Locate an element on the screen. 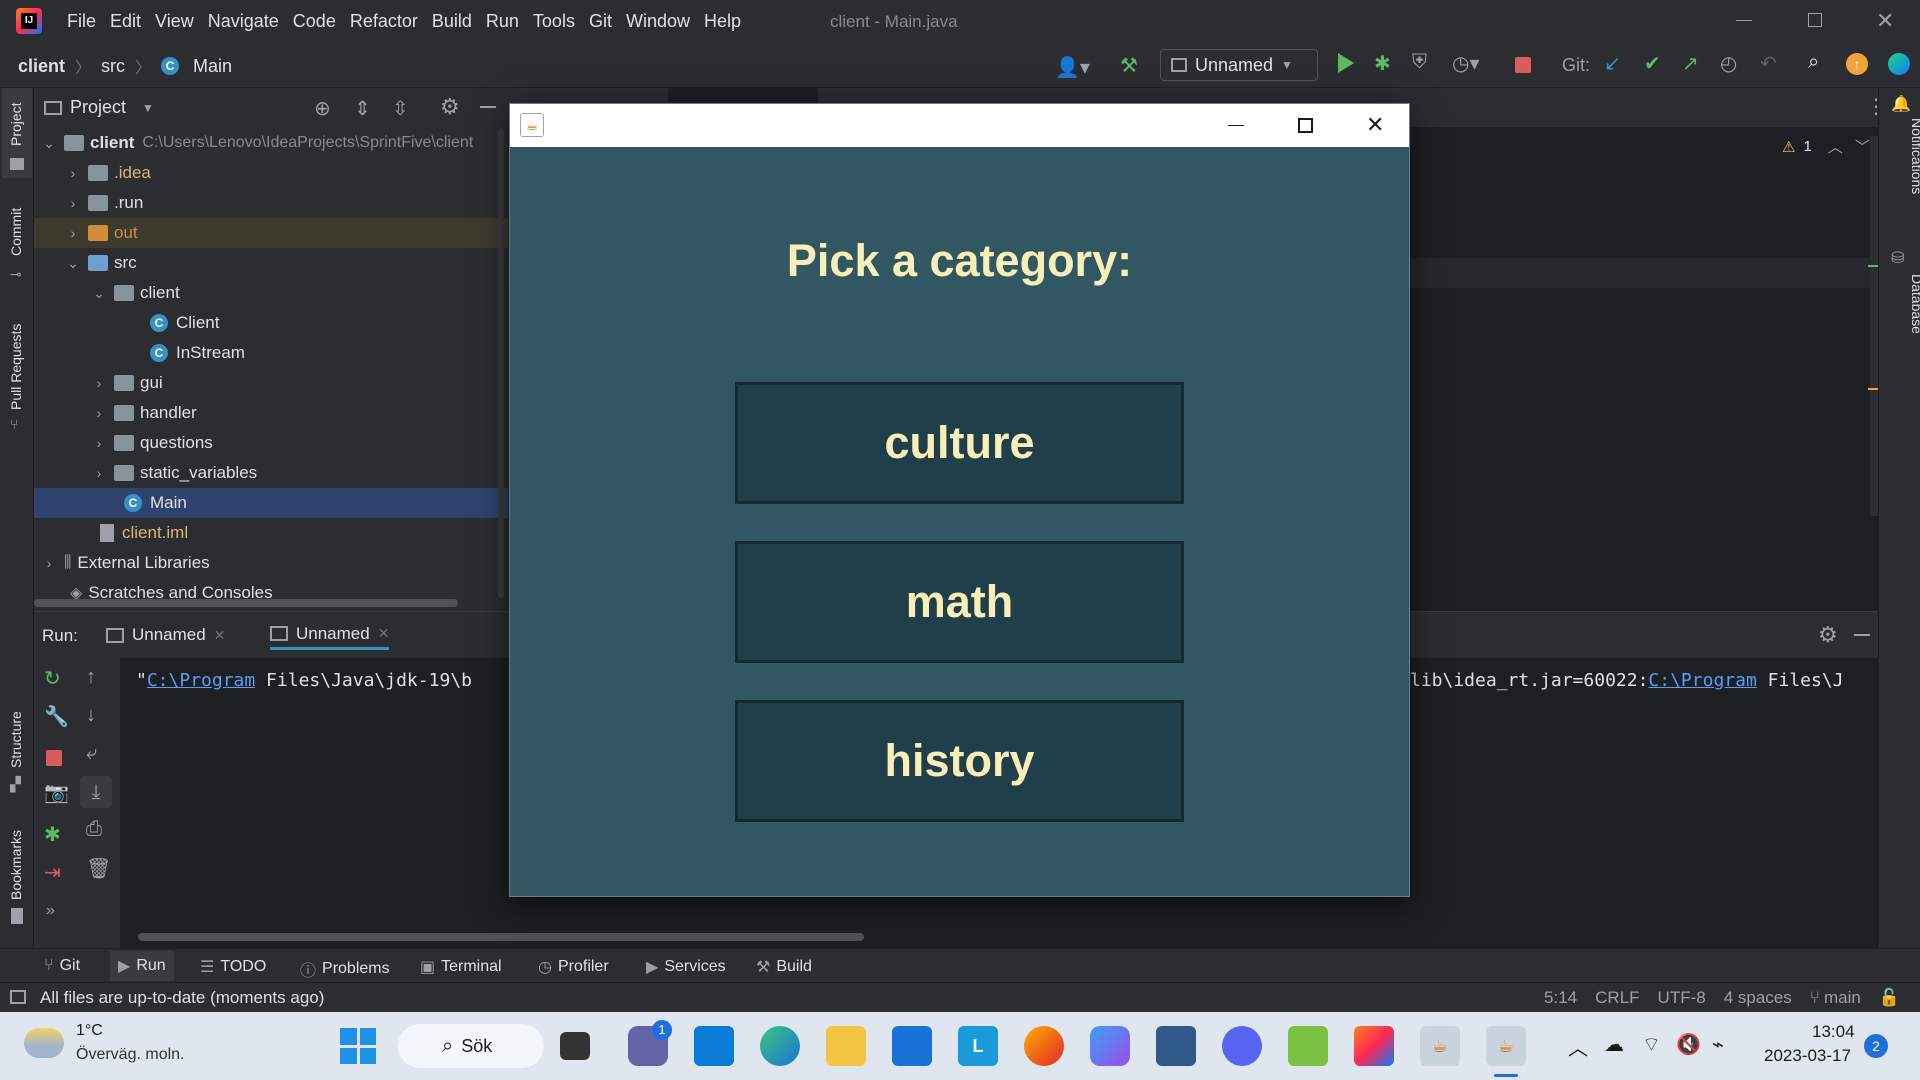 Image resolution: width=1920 pixels, height=1080 pixels. menu-window: Window is located at coordinates (658, 21).